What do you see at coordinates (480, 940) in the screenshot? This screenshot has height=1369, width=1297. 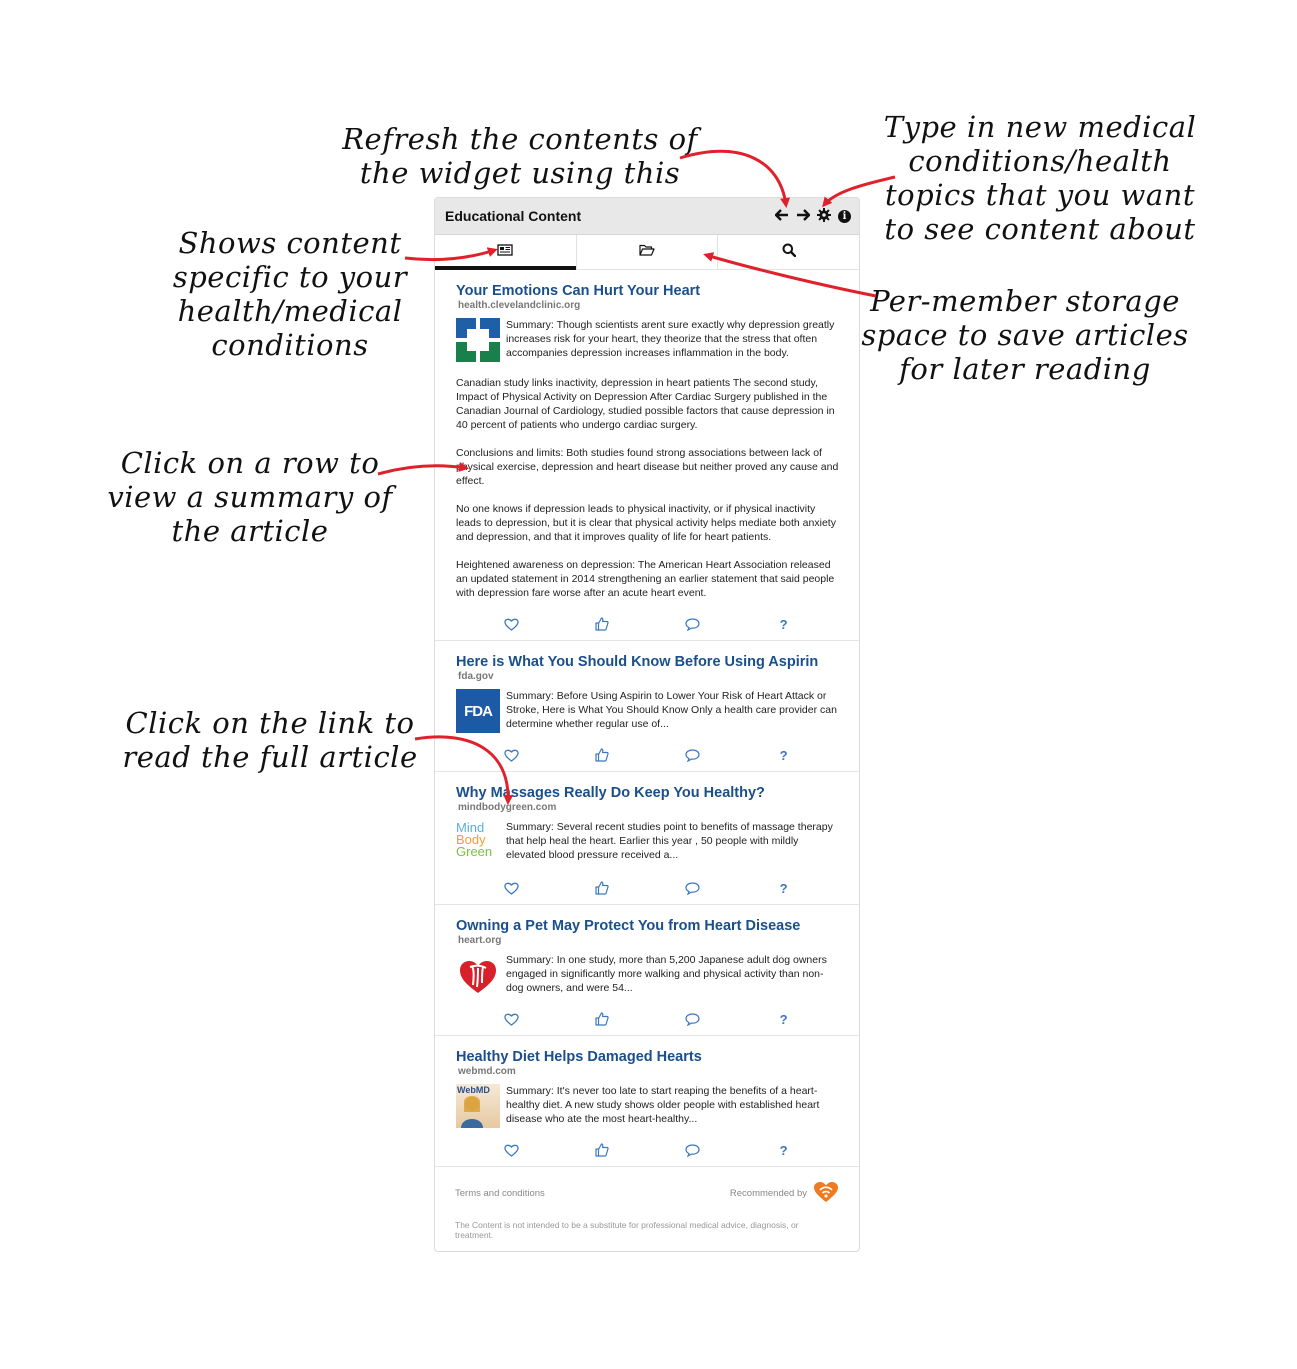 I see `article-source: heart.org` at bounding box center [480, 940].